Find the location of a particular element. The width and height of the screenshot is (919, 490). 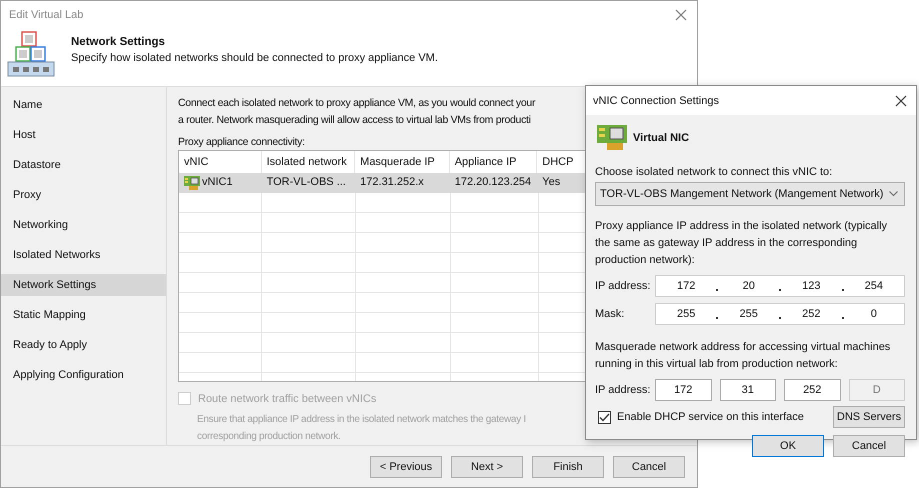

table-label: Proxy appliance connectivity: is located at coordinates (241, 142).